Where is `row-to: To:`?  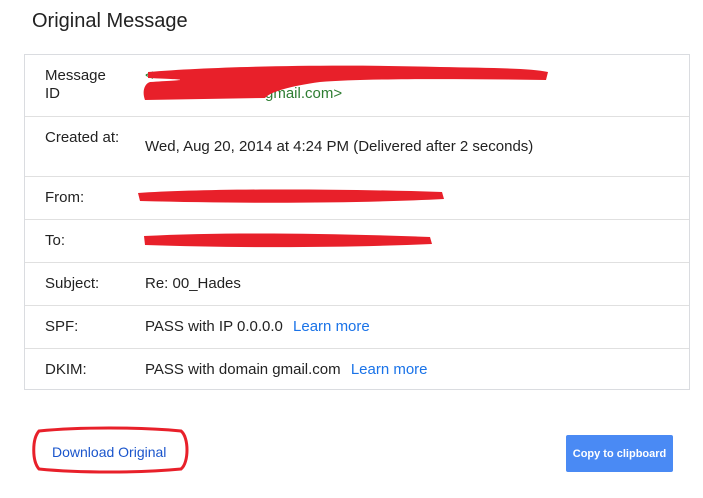 row-to: To: is located at coordinates (357, 241).